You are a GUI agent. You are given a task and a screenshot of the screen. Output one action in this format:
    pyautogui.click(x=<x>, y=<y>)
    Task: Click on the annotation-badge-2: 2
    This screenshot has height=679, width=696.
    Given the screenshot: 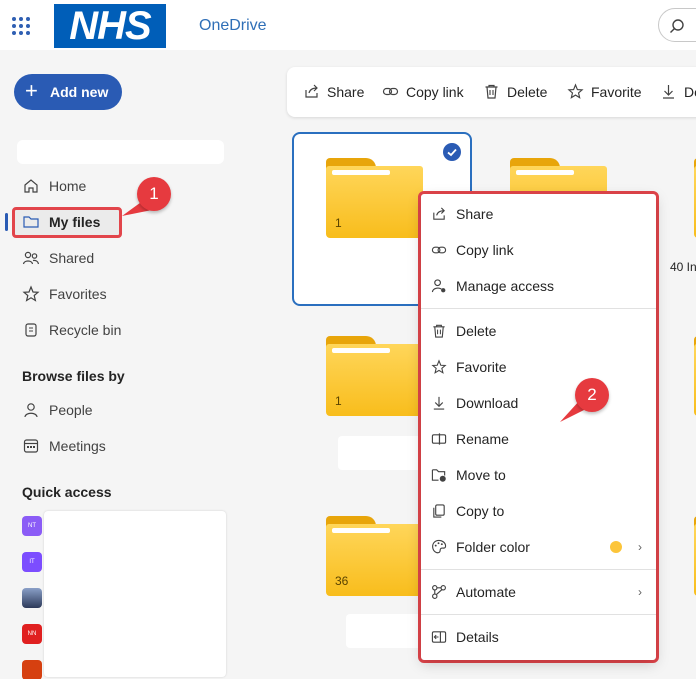 What is the action you would take?
    pyautogui.click(x=592, y=395)
    